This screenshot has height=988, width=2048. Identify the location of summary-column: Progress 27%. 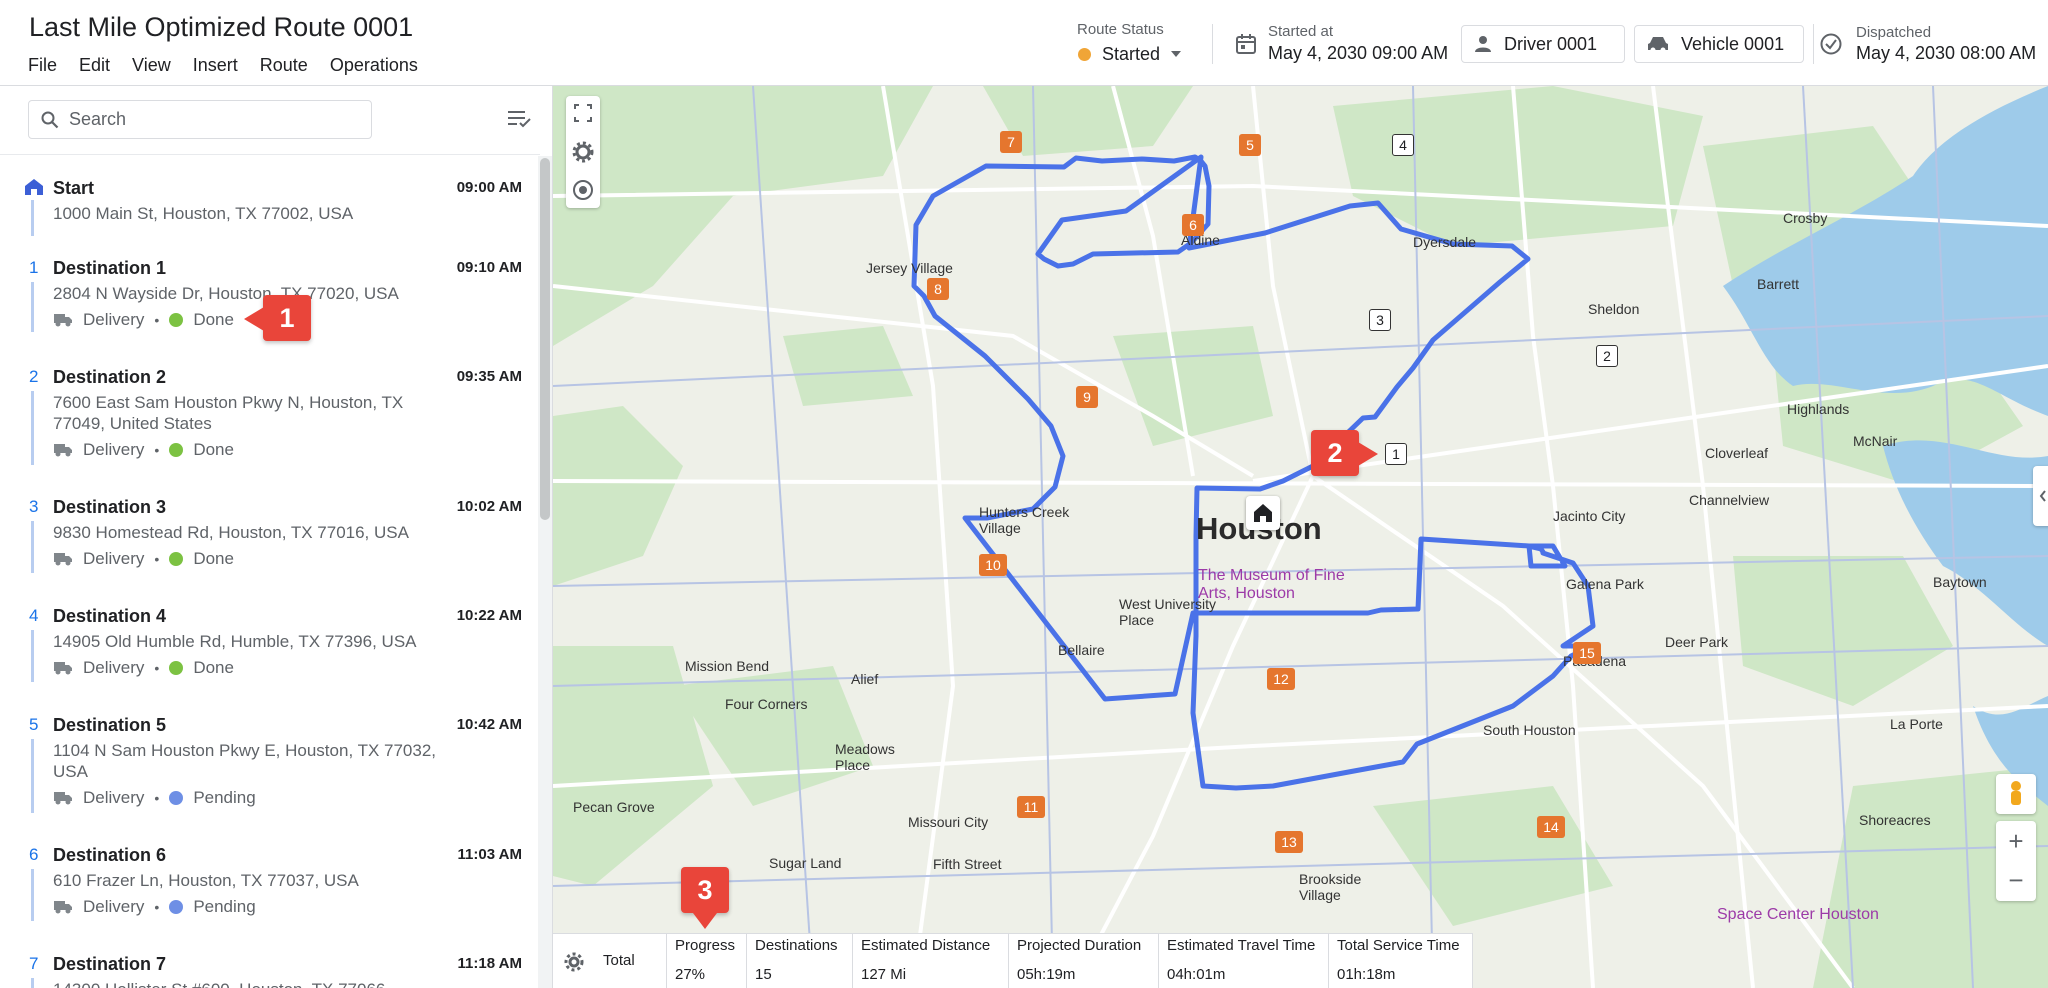
(707, 961).